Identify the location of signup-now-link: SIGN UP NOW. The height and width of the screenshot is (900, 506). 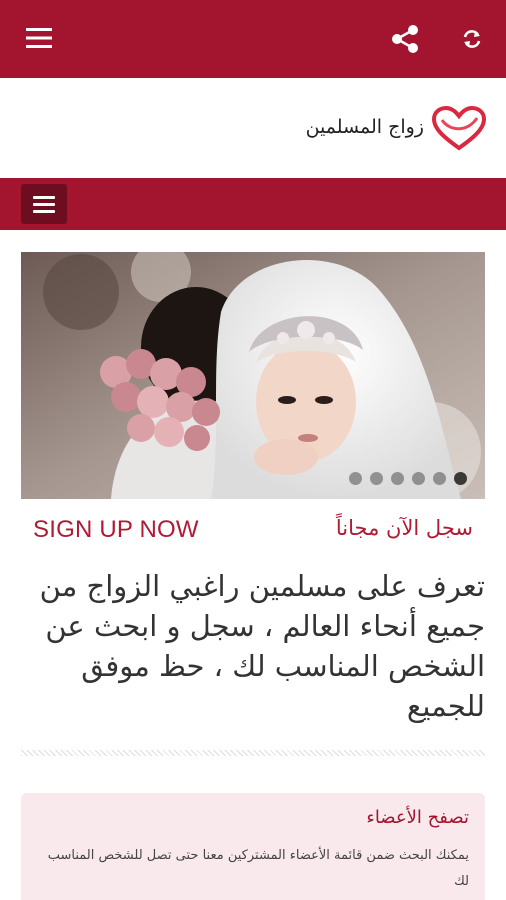
(116, 530).